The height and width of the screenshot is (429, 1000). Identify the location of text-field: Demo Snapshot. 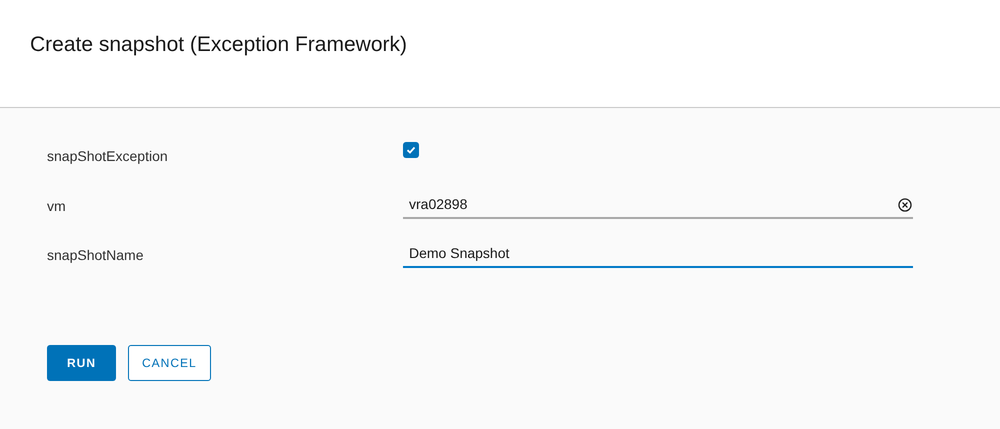
(658, 255).